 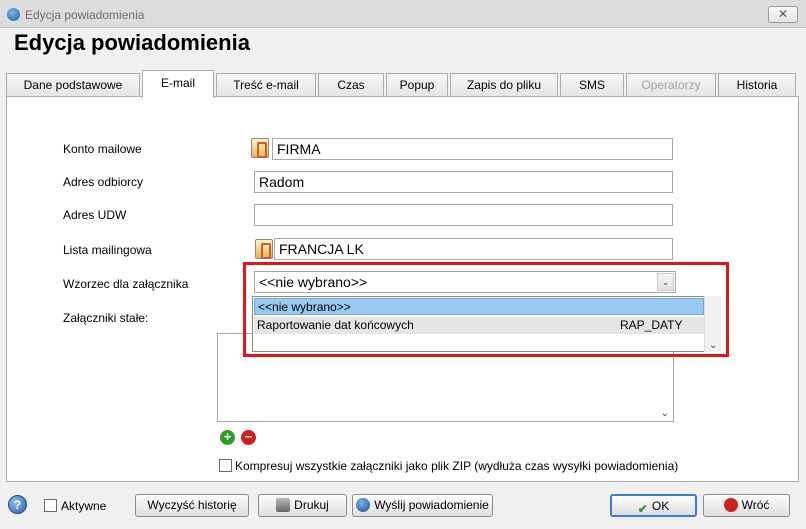 I want to click on print-button: Drukuj, so click(x=302, y=505).